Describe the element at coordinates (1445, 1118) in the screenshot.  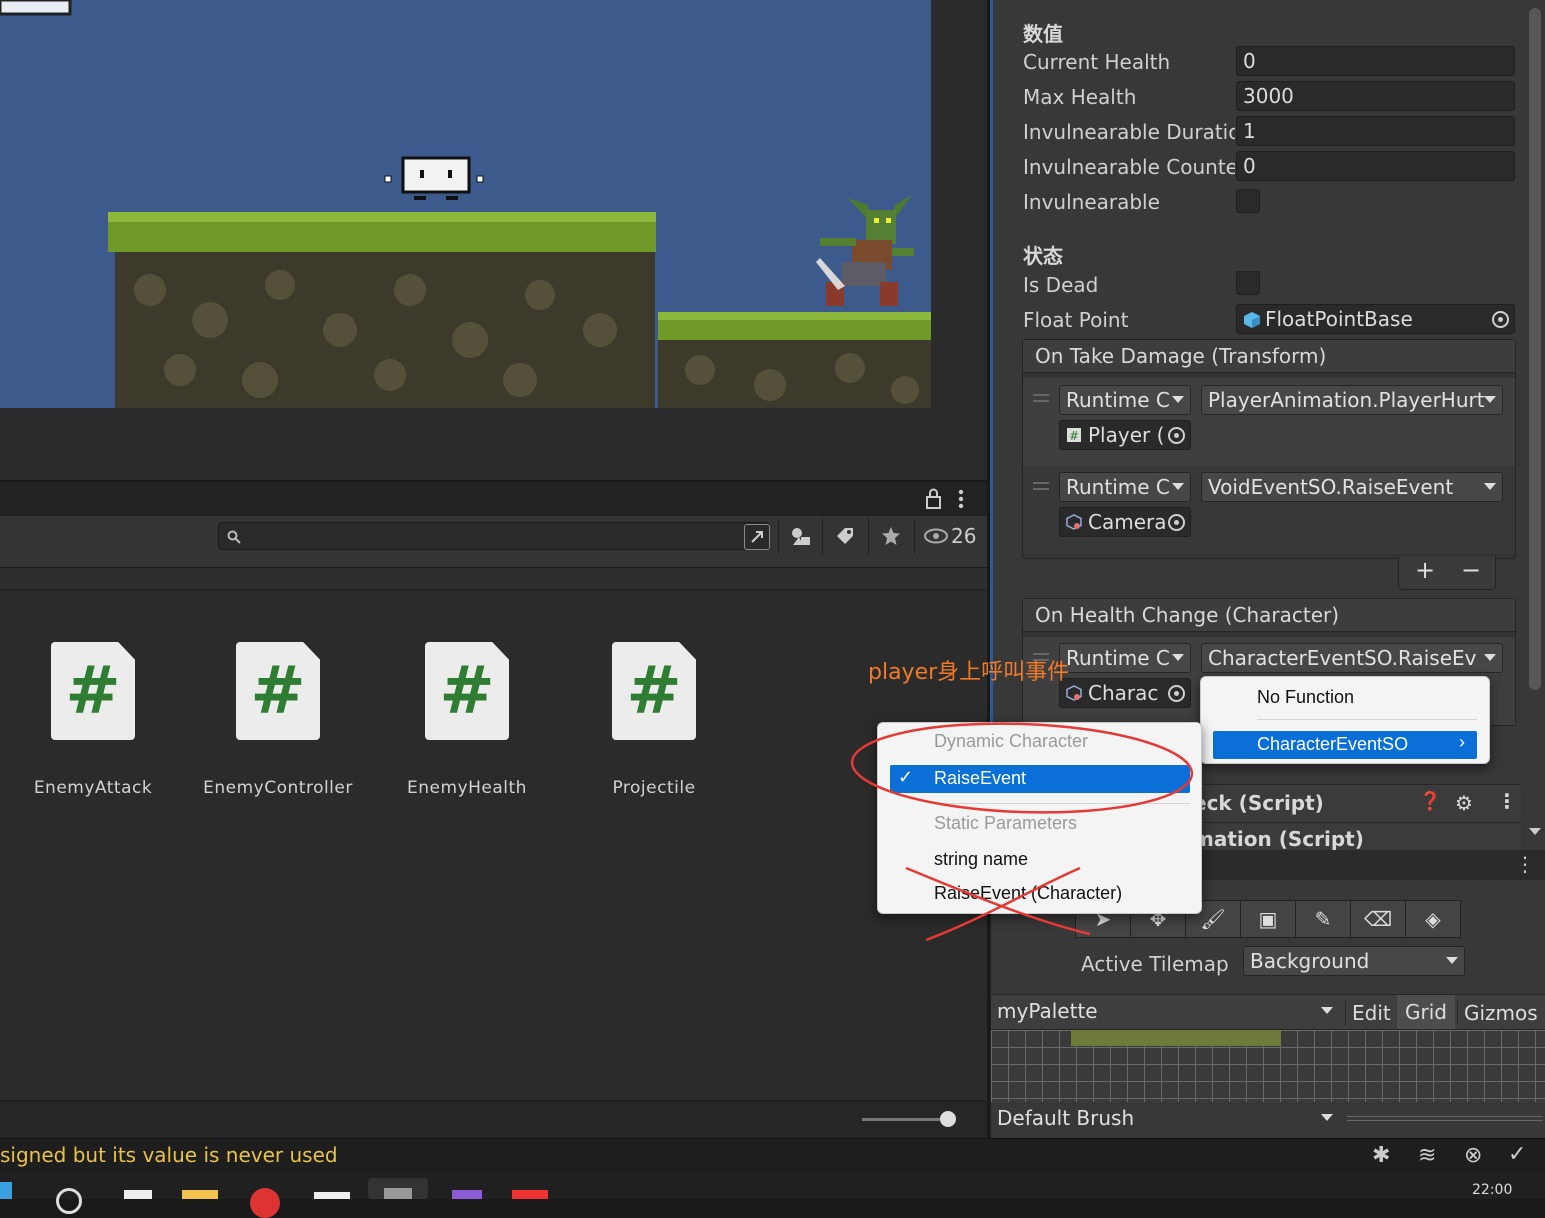
I see `splitter` at that location.